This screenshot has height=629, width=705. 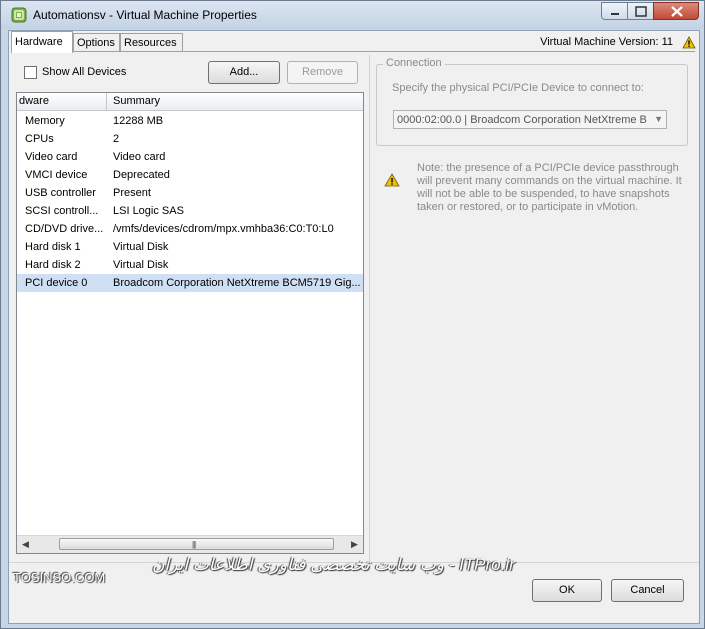 I want to click on tab-hardware: Hardware, so click(x=42, y=42).